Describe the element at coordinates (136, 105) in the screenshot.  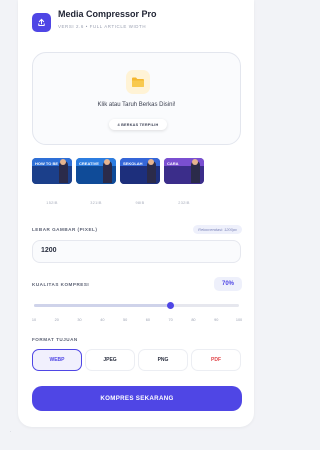
I see `dropzone-prompt: Klik atau Taruh Berkas Disini!` at that location.